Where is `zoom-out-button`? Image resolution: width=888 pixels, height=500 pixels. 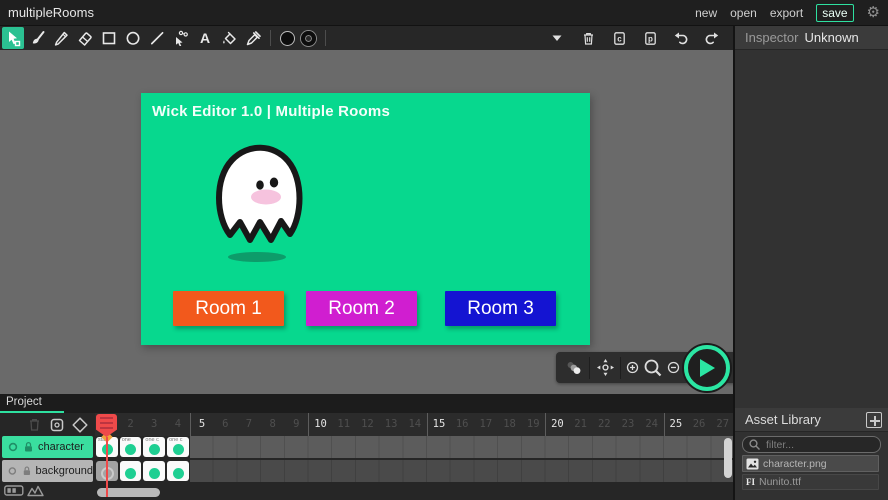
zoom-out-button is located at coordinates (673, 368).